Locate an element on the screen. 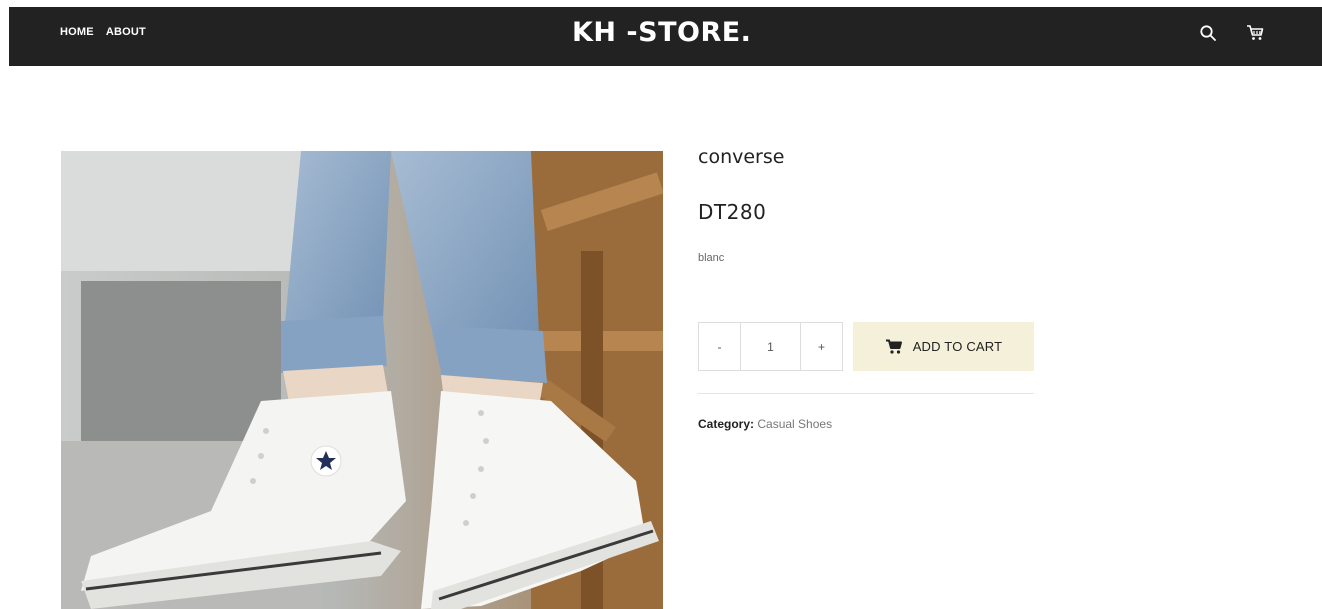  quantity-stepper: - + is located at coordinates (770, 346).